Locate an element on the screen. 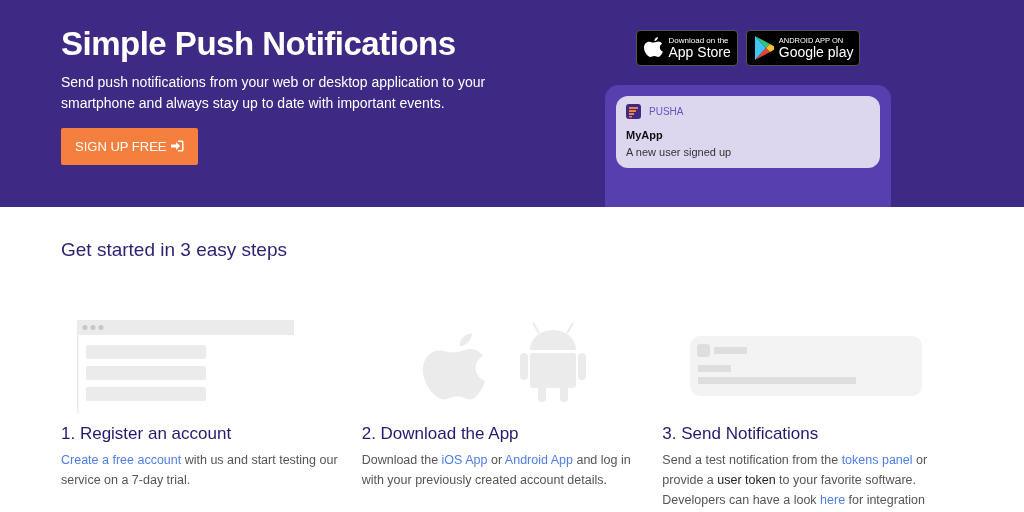 The height and width of the screenshot is (512, 1024). step-title: 2. Download the App is located at coordinates (440, 434).